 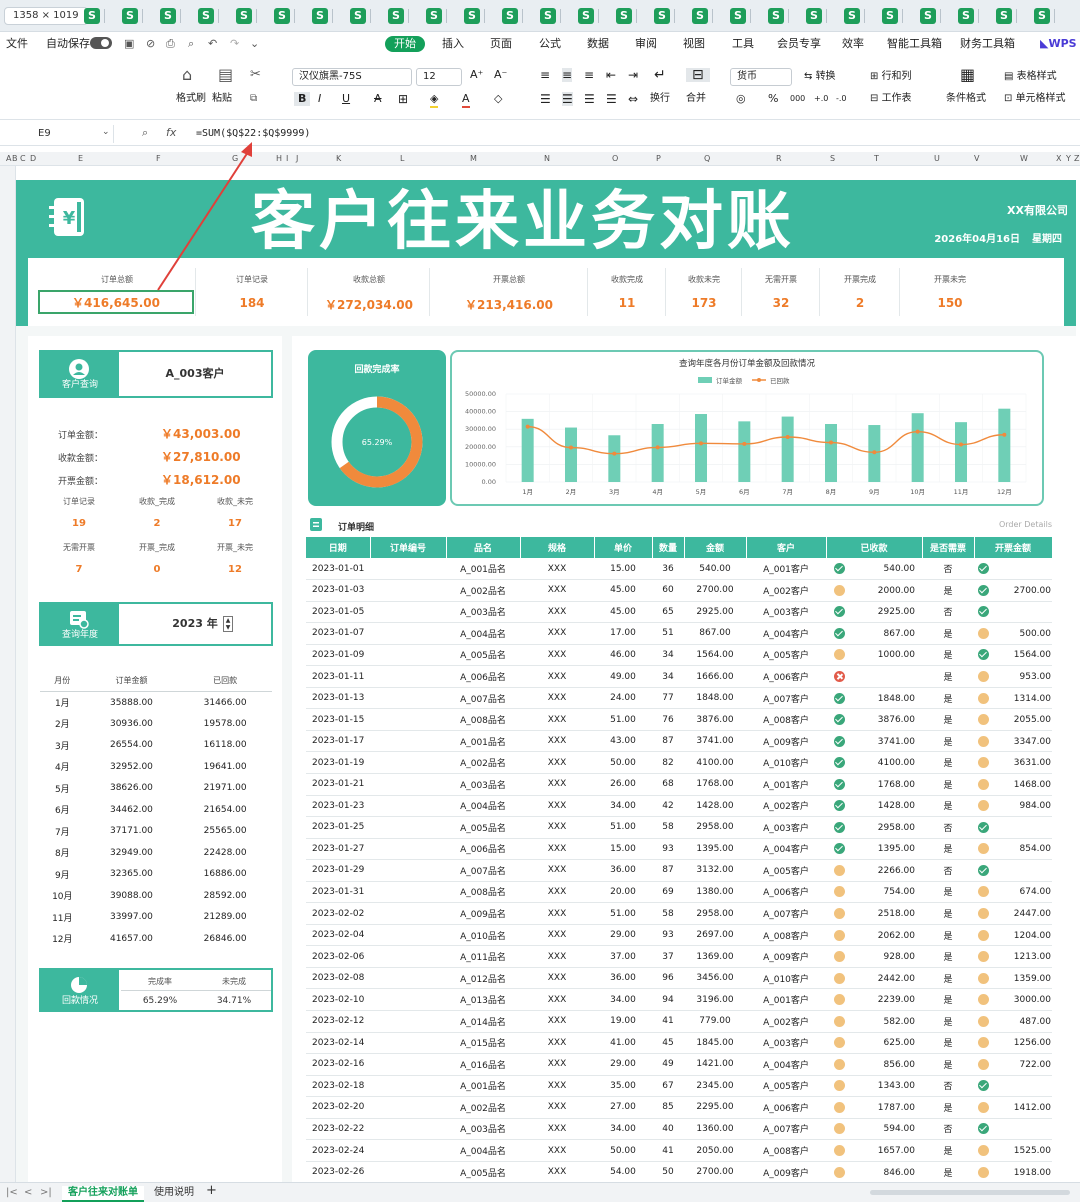 I want to click on order-cell: A_001客户, so click(x=786, y=999).